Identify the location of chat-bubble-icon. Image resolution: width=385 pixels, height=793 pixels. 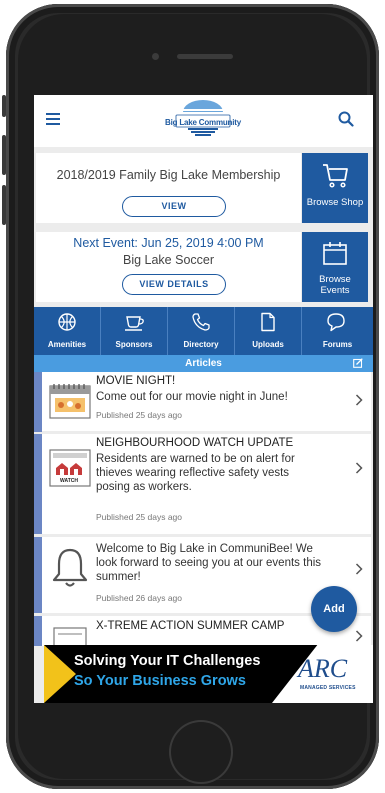
(336, 322).